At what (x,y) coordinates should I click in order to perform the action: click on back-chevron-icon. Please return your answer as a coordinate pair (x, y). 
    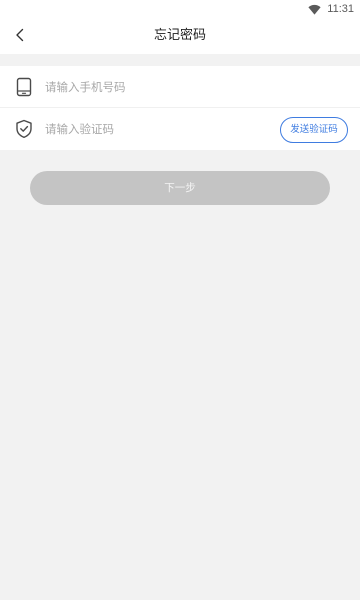
    Looking at the image, I should click on (20, 36).